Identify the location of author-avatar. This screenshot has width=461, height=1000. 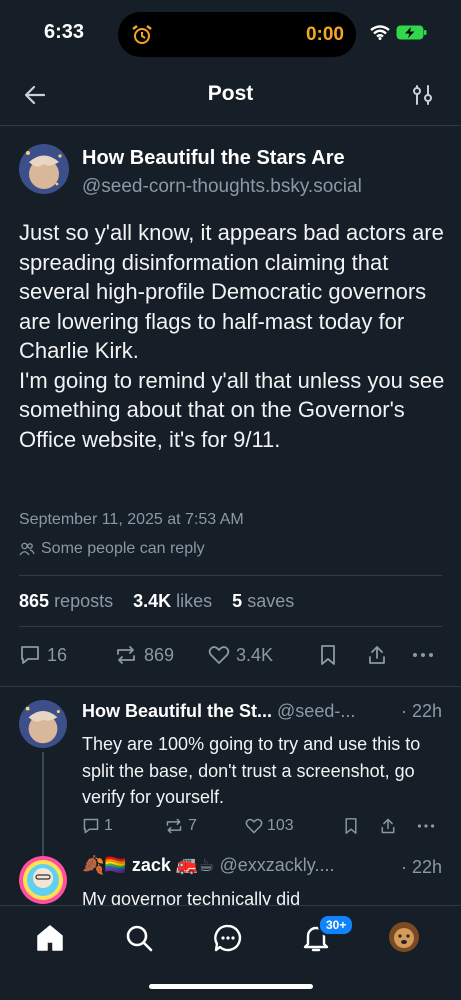
(44, 169).